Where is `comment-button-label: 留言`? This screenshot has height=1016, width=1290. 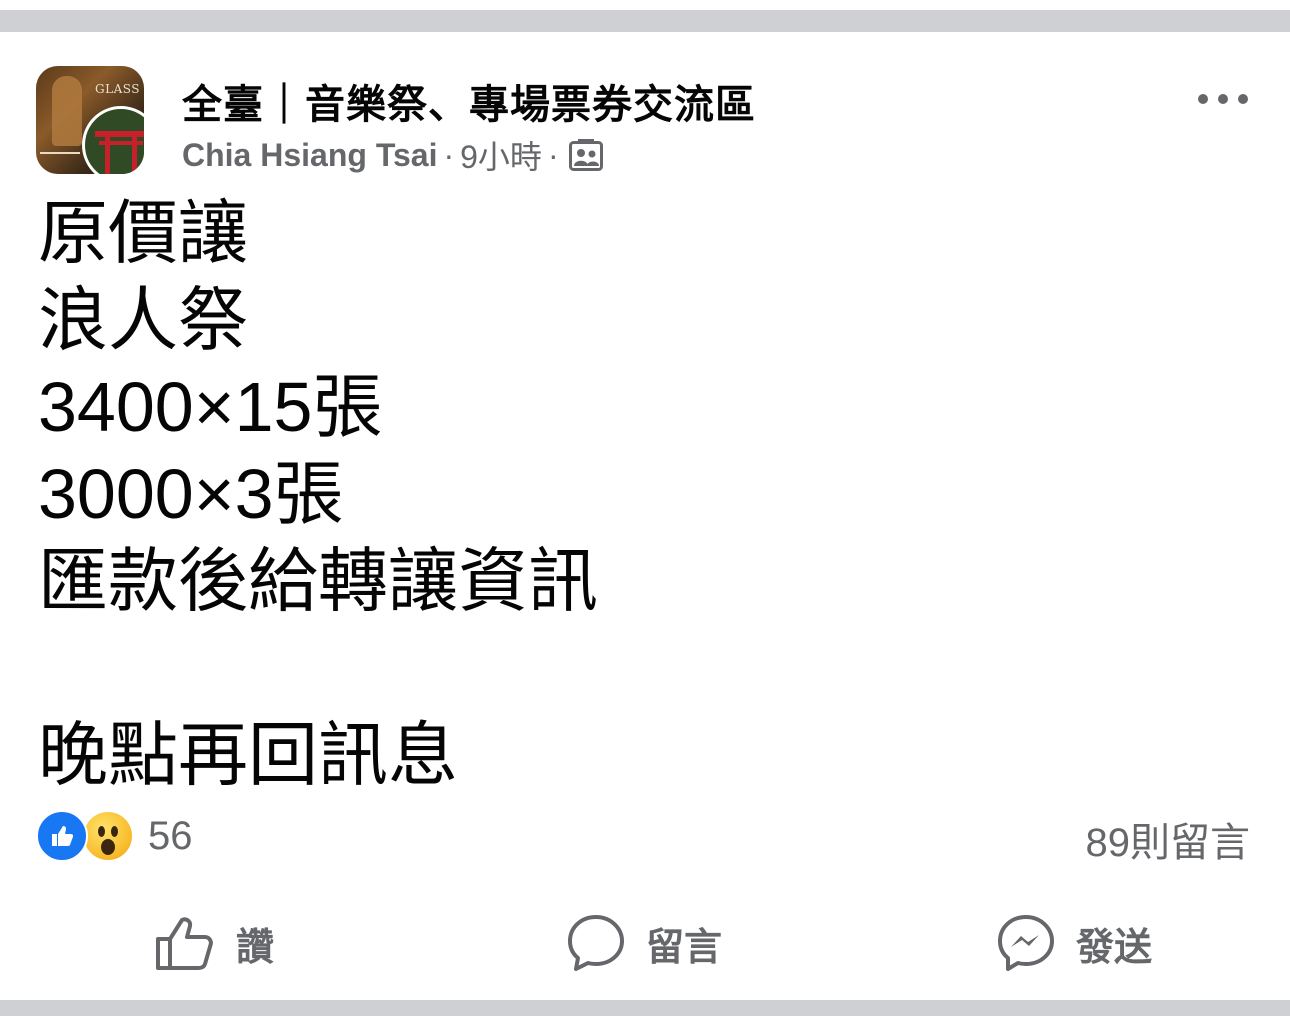 comment-button-label: 留言 is located at coordinates (684, 947).